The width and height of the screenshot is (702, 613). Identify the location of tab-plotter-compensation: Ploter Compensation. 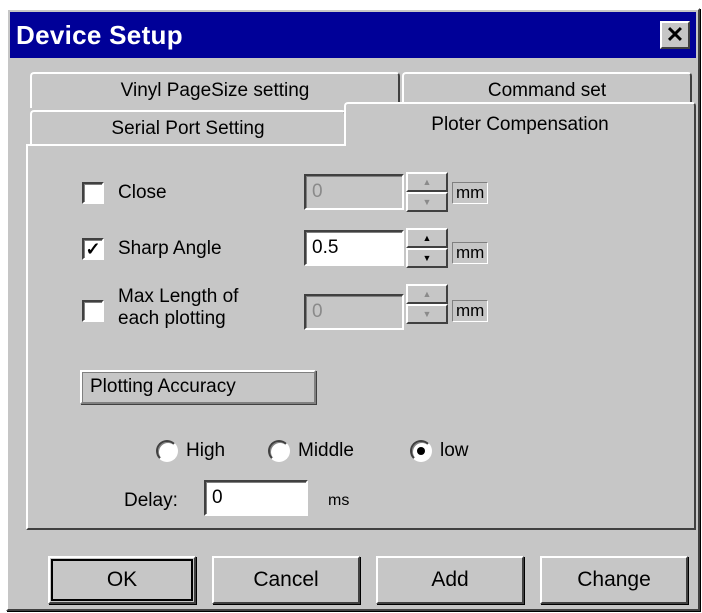
(520, 124).